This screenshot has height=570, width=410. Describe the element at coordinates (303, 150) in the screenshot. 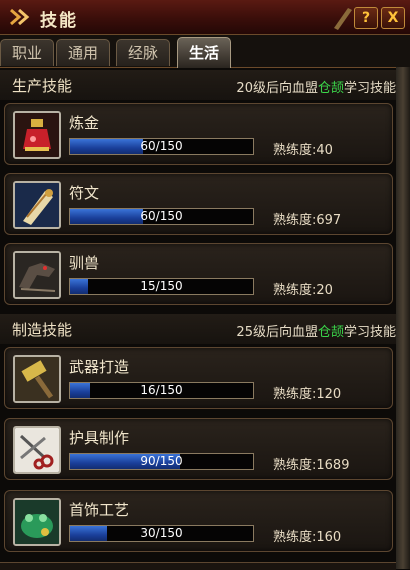

I see `proficiency-readout: 熟练度:40` at that location.